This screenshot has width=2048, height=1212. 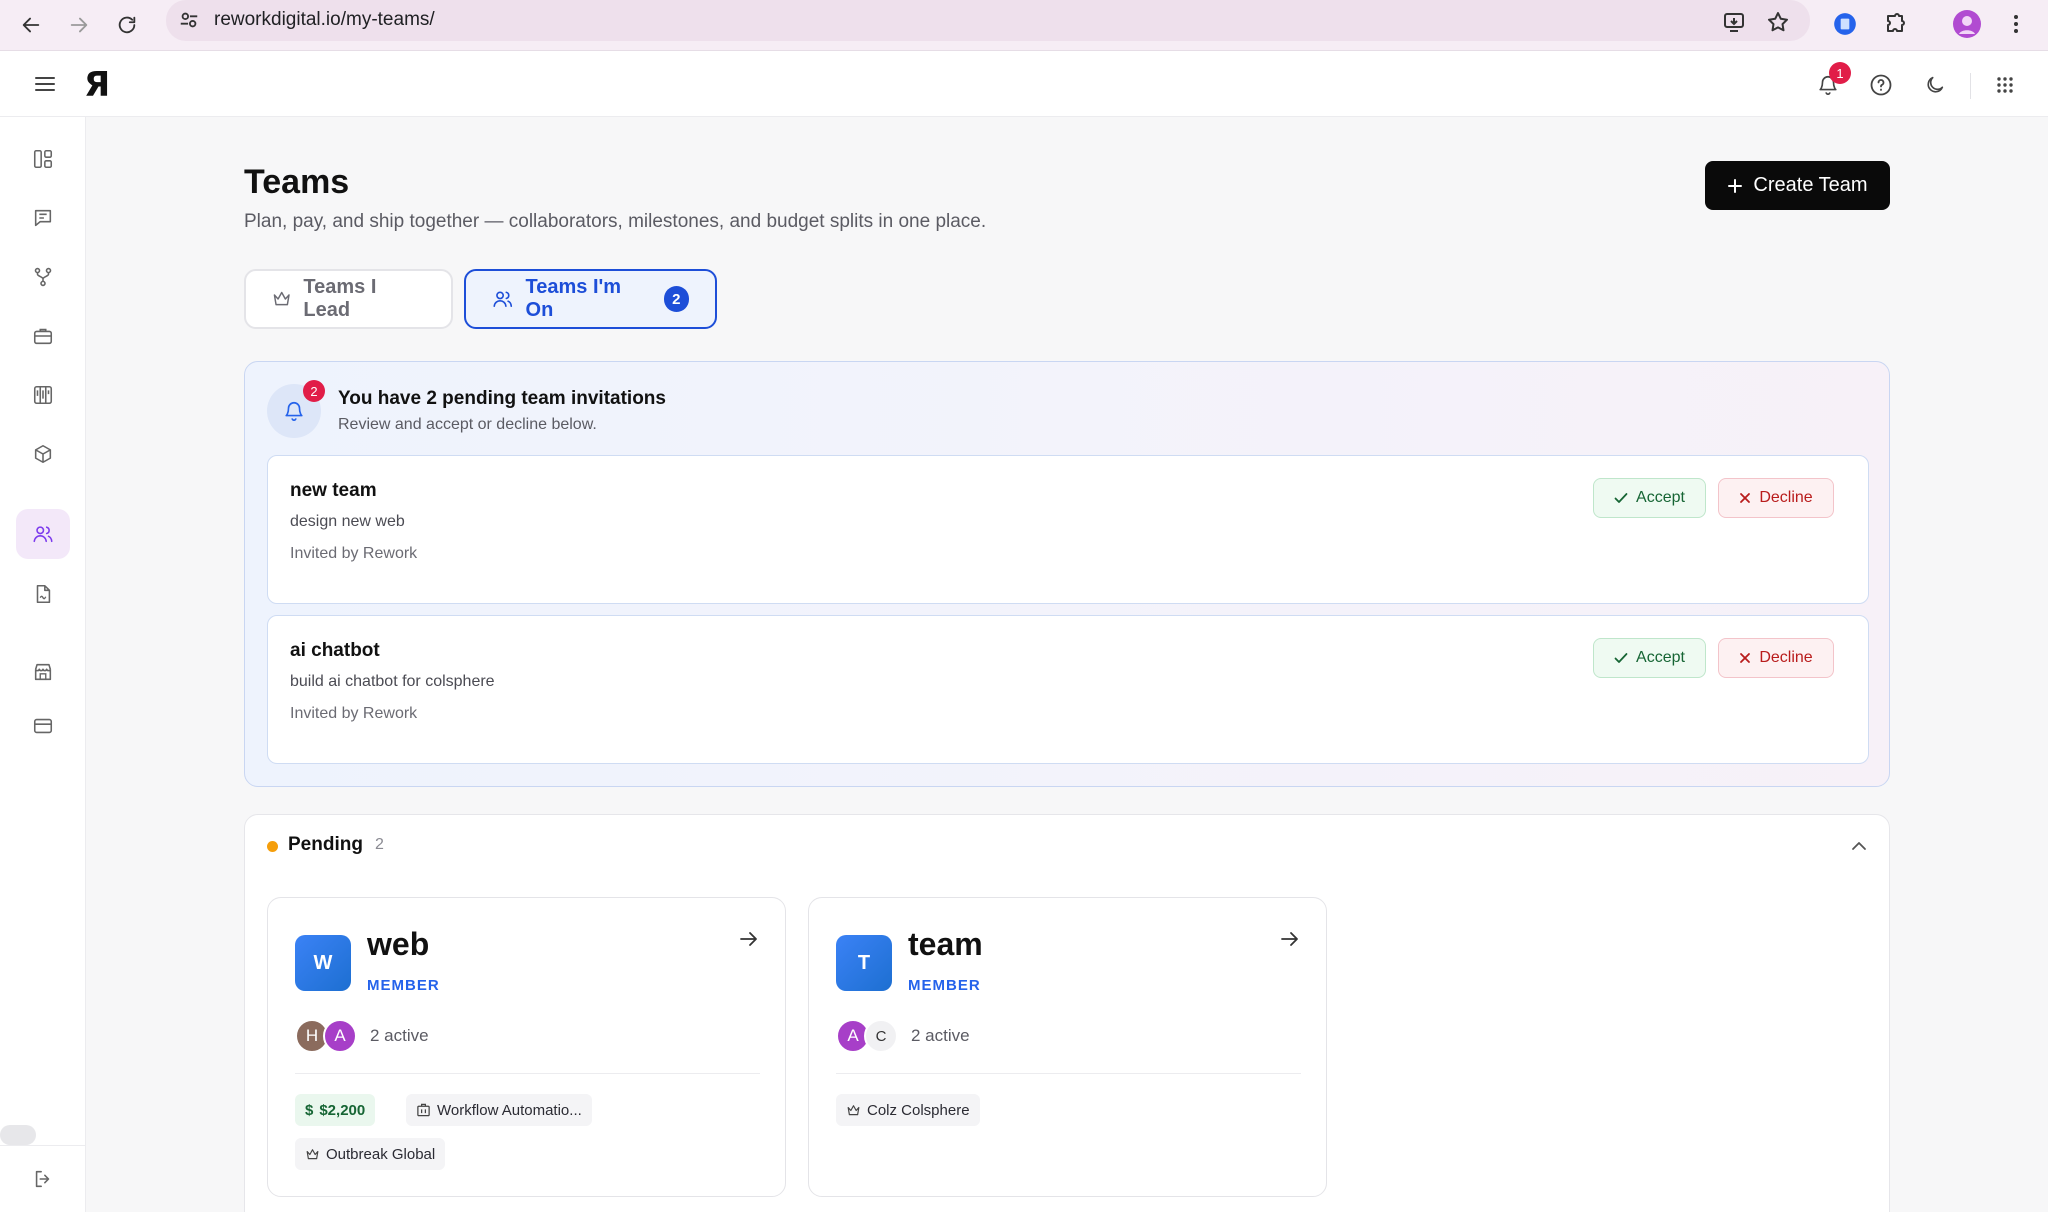 What do you see at coordinates (97, 85) in the screenshot?
I see `app-logo: Я` at bounding box center [97, 85].